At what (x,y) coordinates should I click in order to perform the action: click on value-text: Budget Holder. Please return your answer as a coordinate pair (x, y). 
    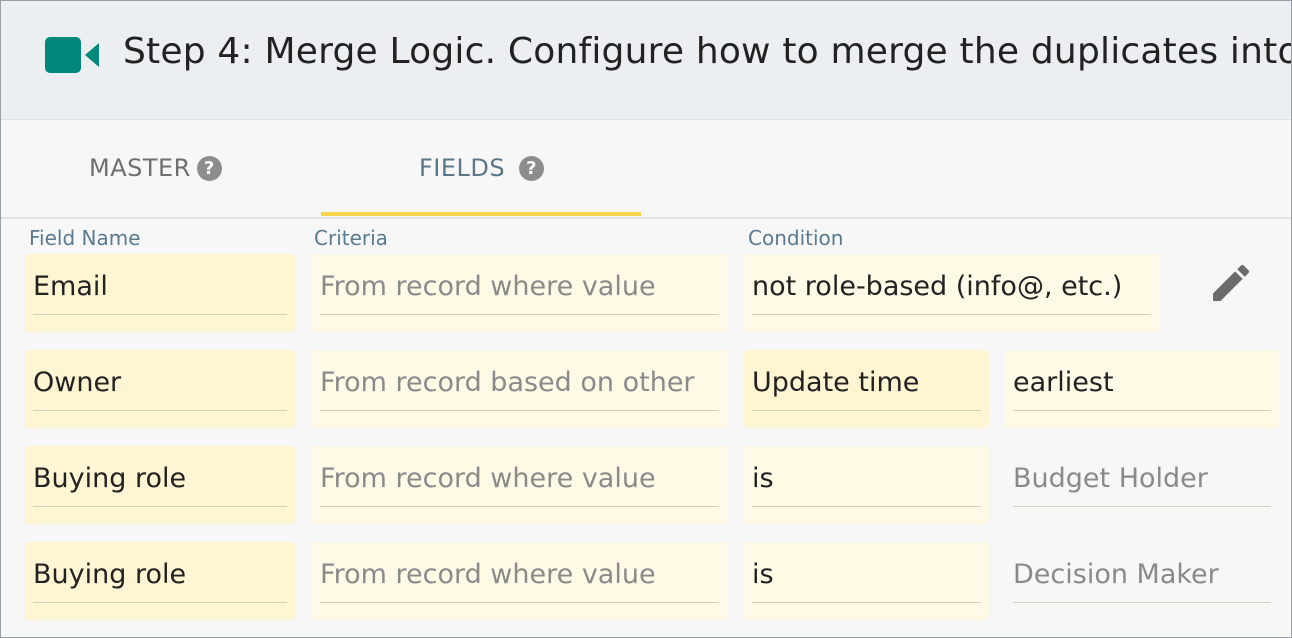
    Looking at the image, I should click on (1110, 478).